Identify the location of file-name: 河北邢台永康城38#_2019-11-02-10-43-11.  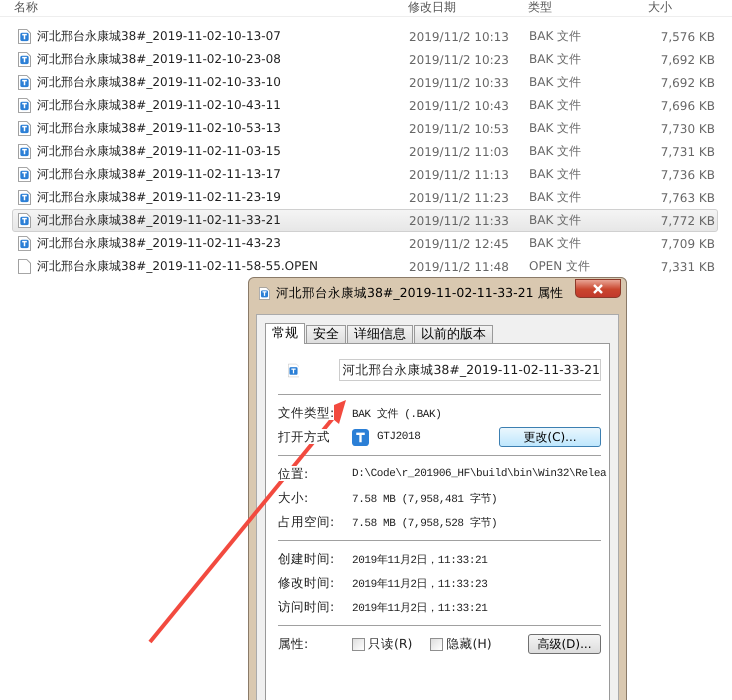
(159, 105).